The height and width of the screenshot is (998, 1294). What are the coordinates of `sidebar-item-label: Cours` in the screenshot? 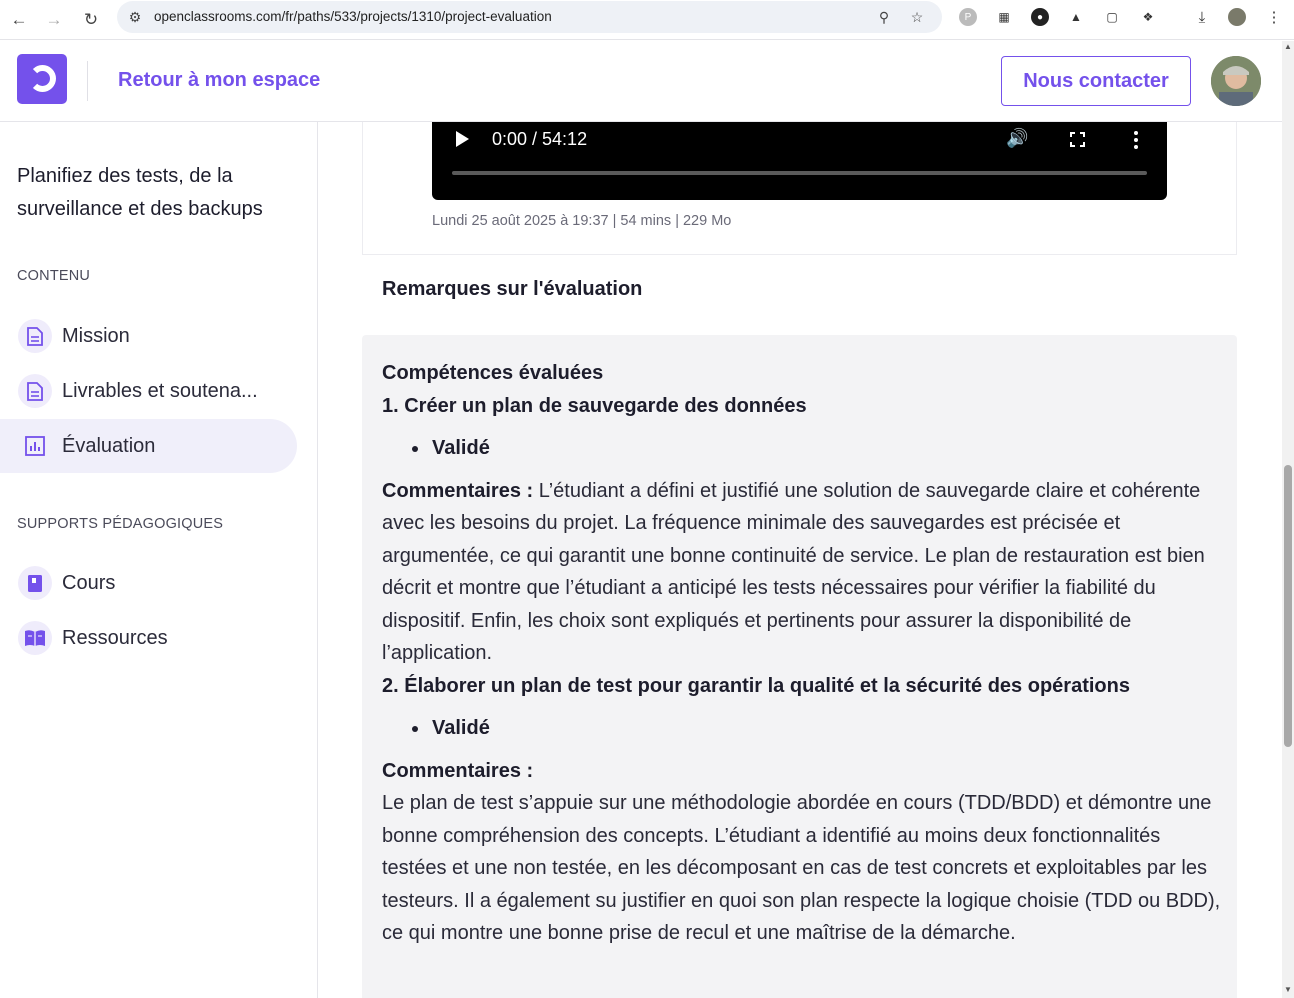 It's located at (89, 582).